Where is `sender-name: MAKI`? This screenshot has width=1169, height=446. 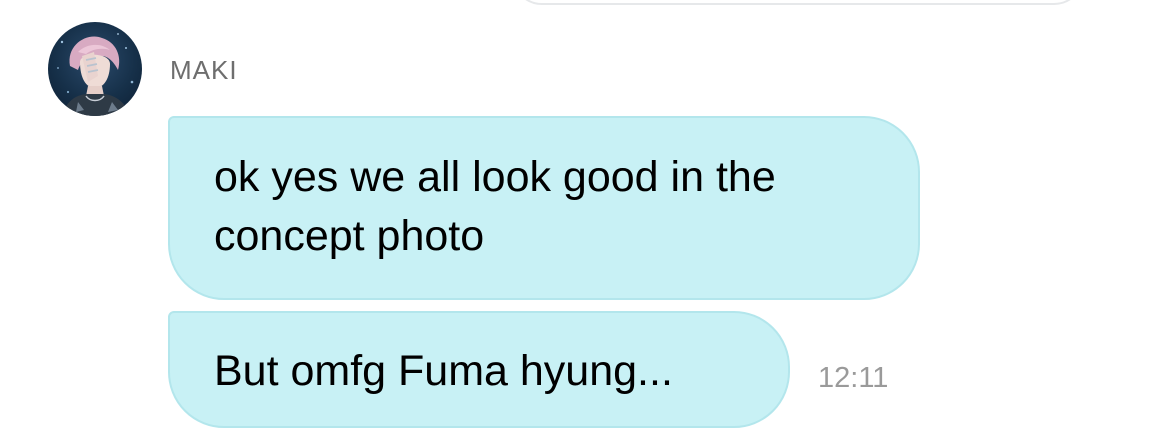
sender-name: MAKI is located at coordinates (204, 70).